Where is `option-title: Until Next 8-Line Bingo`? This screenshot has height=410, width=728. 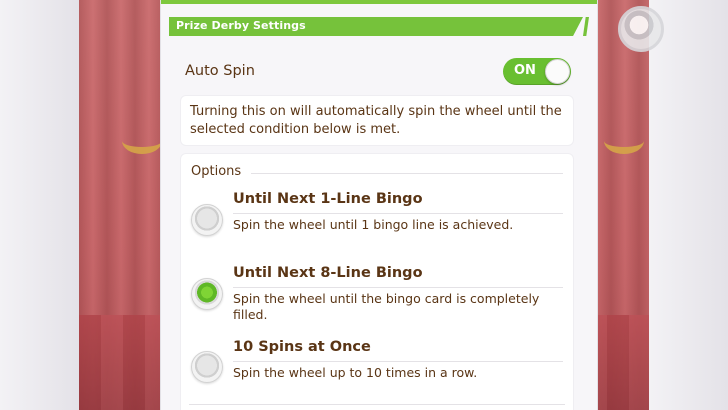
option-title: Until Next 8-Line Bingo is located at coordinates (328, 273).